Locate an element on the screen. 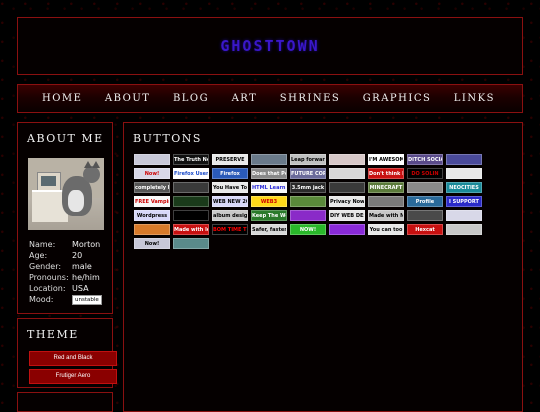  web-button: Keep The Web Free is located at coordinates (269, 215).